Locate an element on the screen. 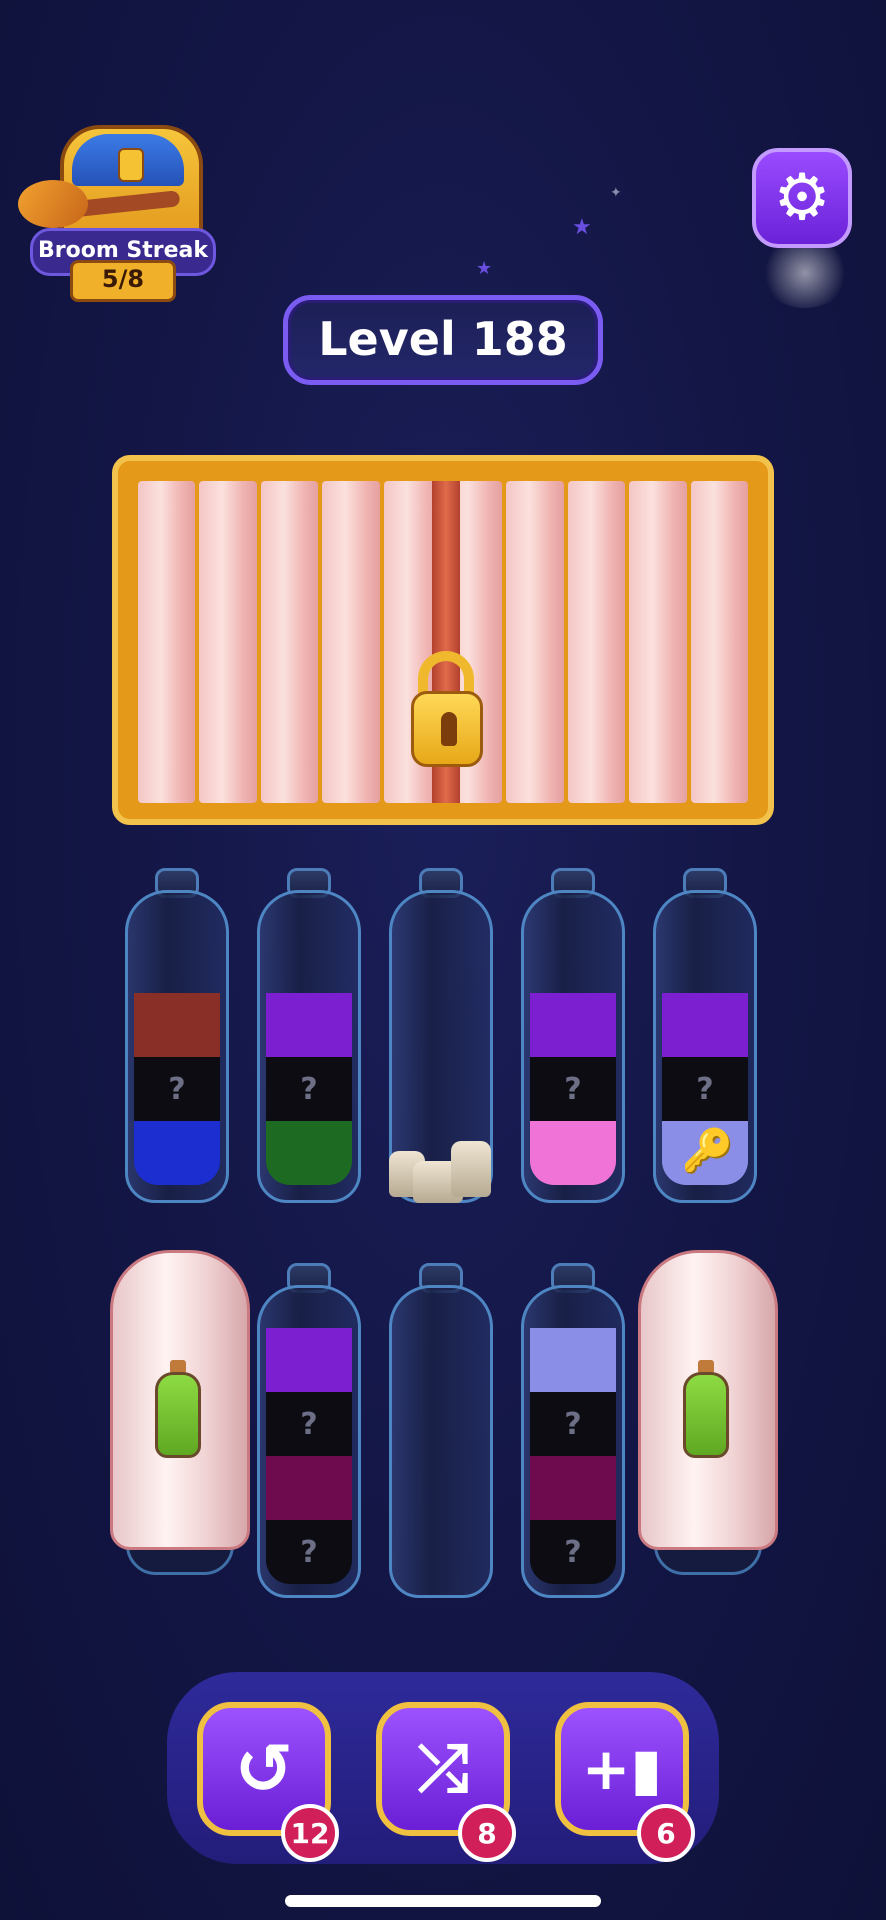  liquid-layer-red is located at coordinates (177, 1025).